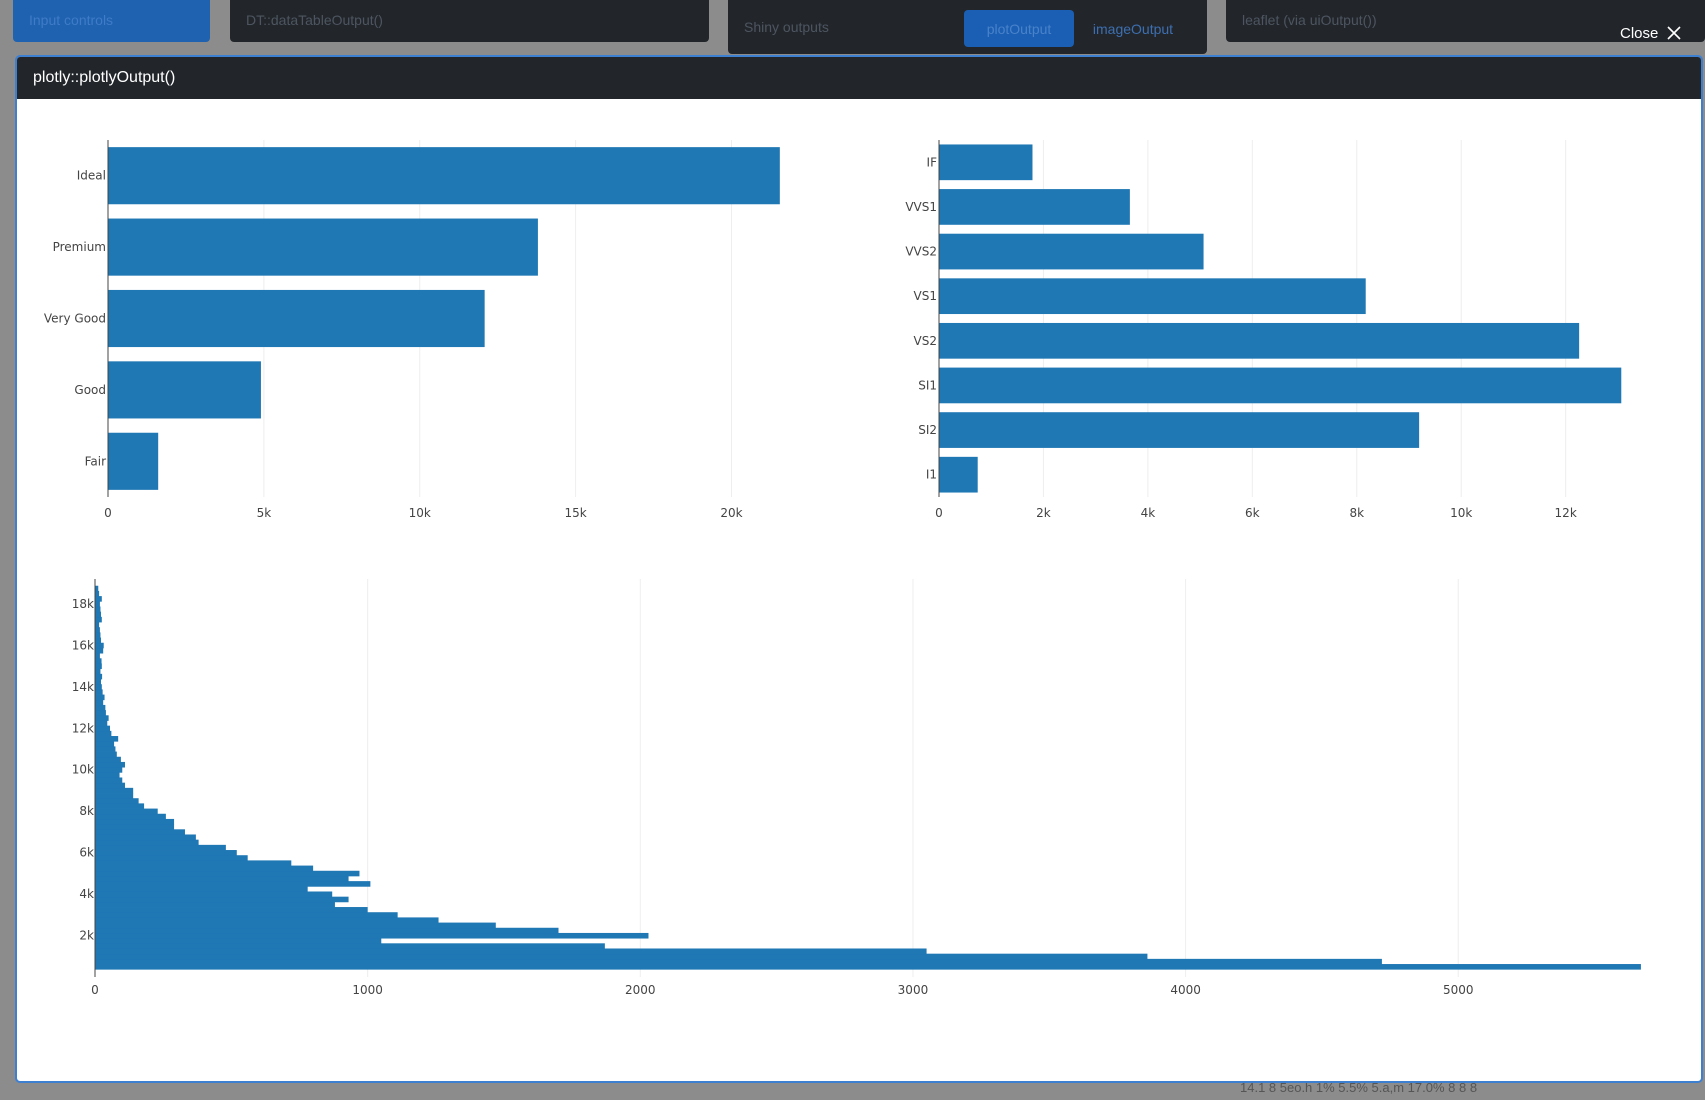  What do you see at coordinates (133, 461) in the screenshot?
I see `bar-cut-fair` at bounding box center [133, 461].